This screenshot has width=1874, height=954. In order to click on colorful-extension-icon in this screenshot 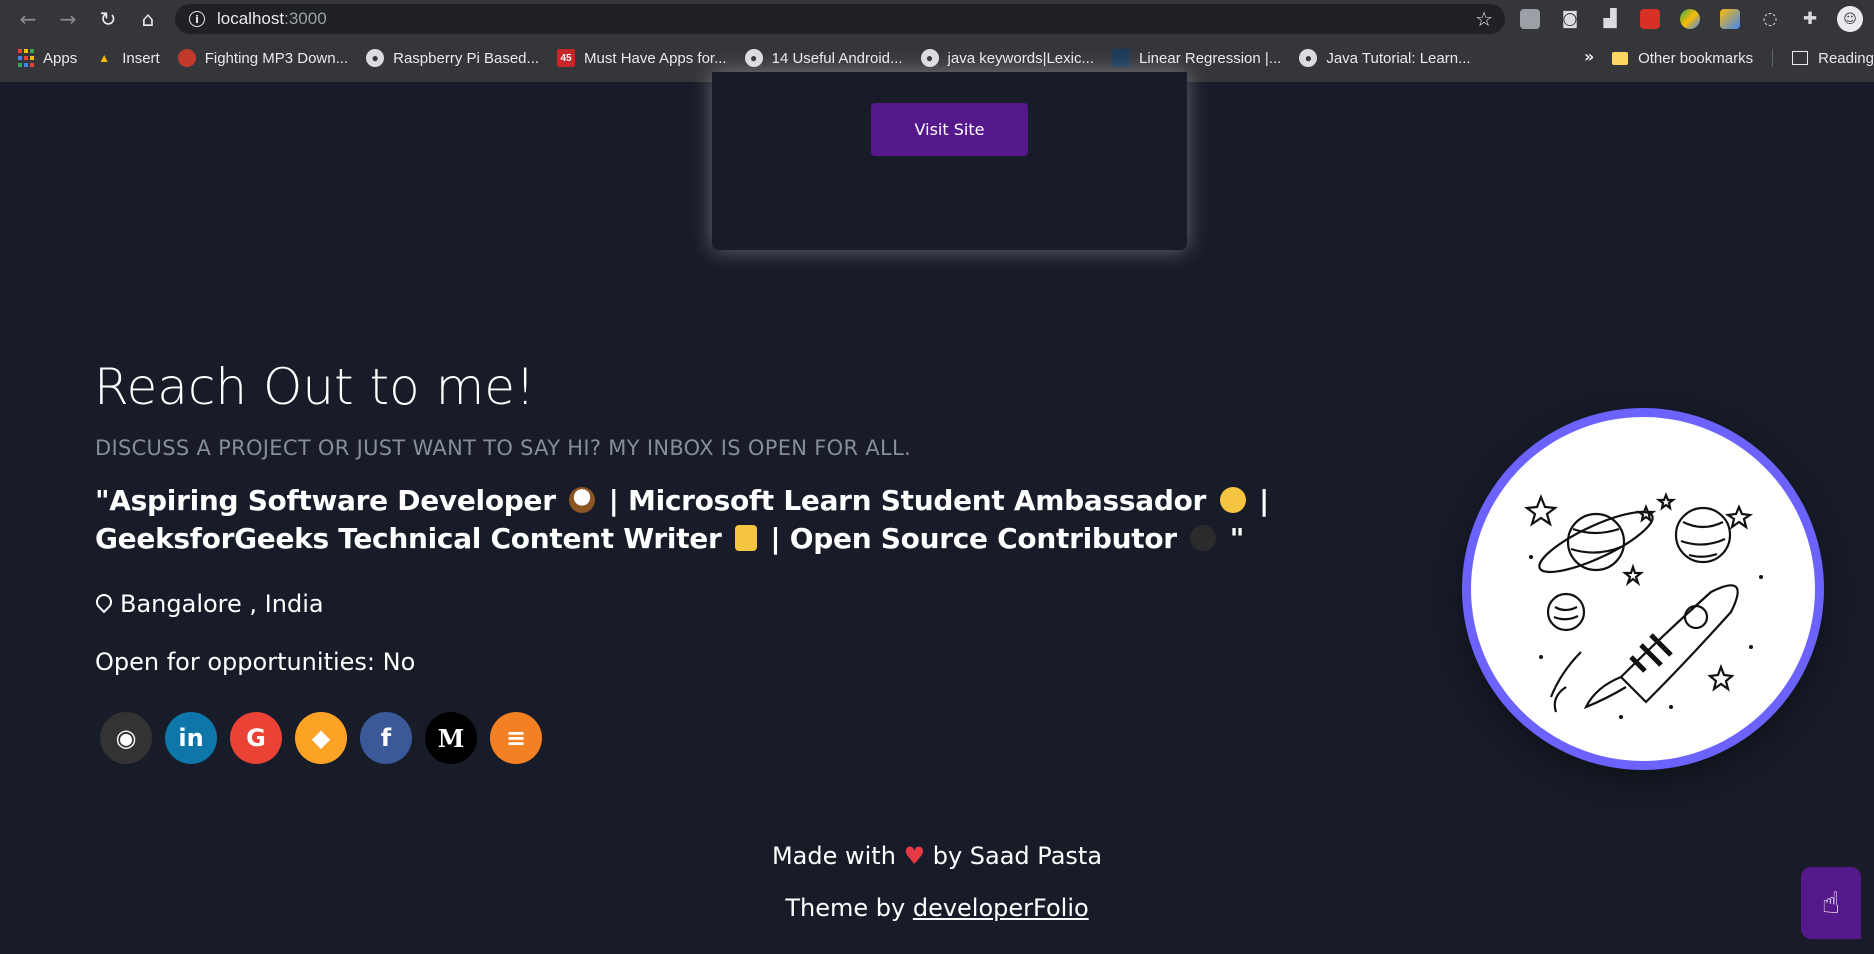, I will do `click(1690, 19)`.